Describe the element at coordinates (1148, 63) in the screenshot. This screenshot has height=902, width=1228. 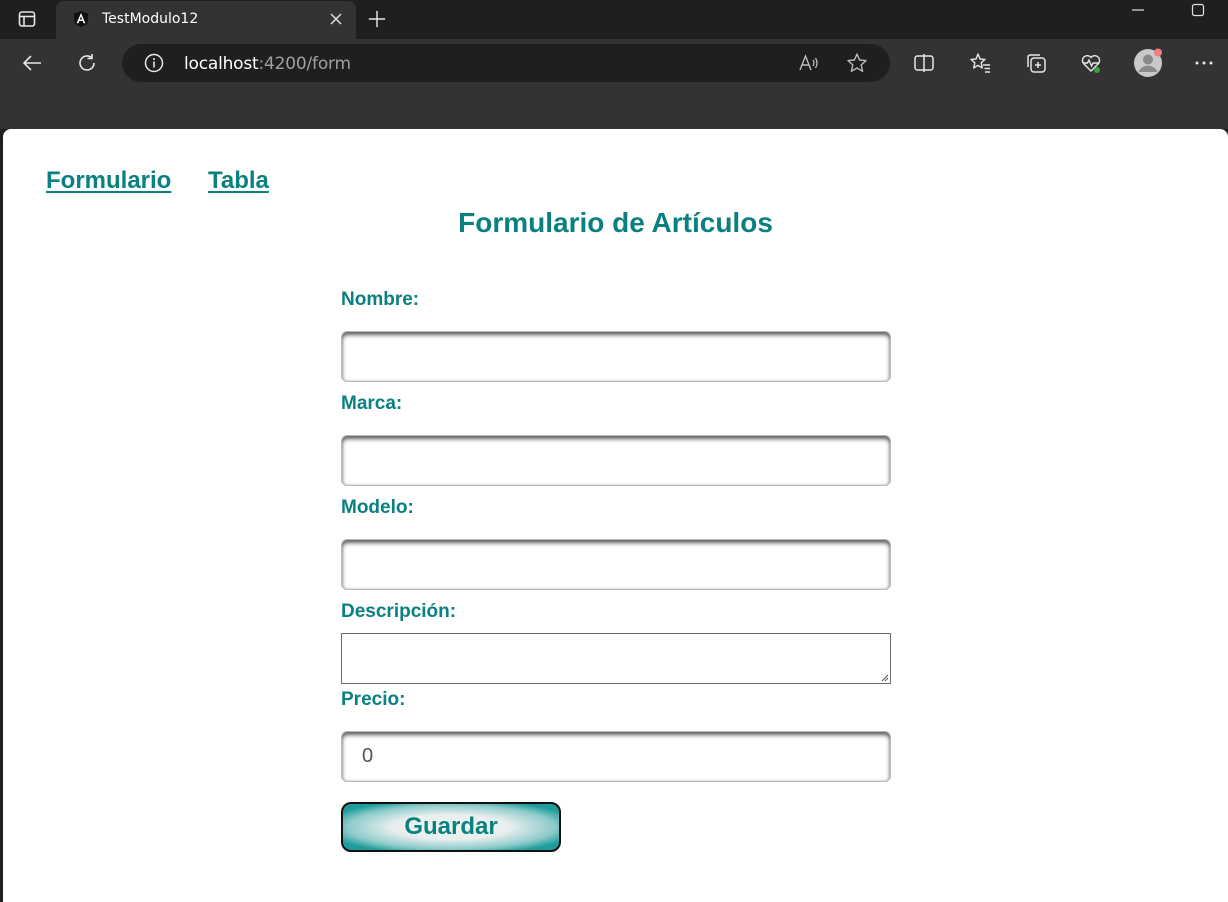
I see `profile-avatar-icon` at that location.